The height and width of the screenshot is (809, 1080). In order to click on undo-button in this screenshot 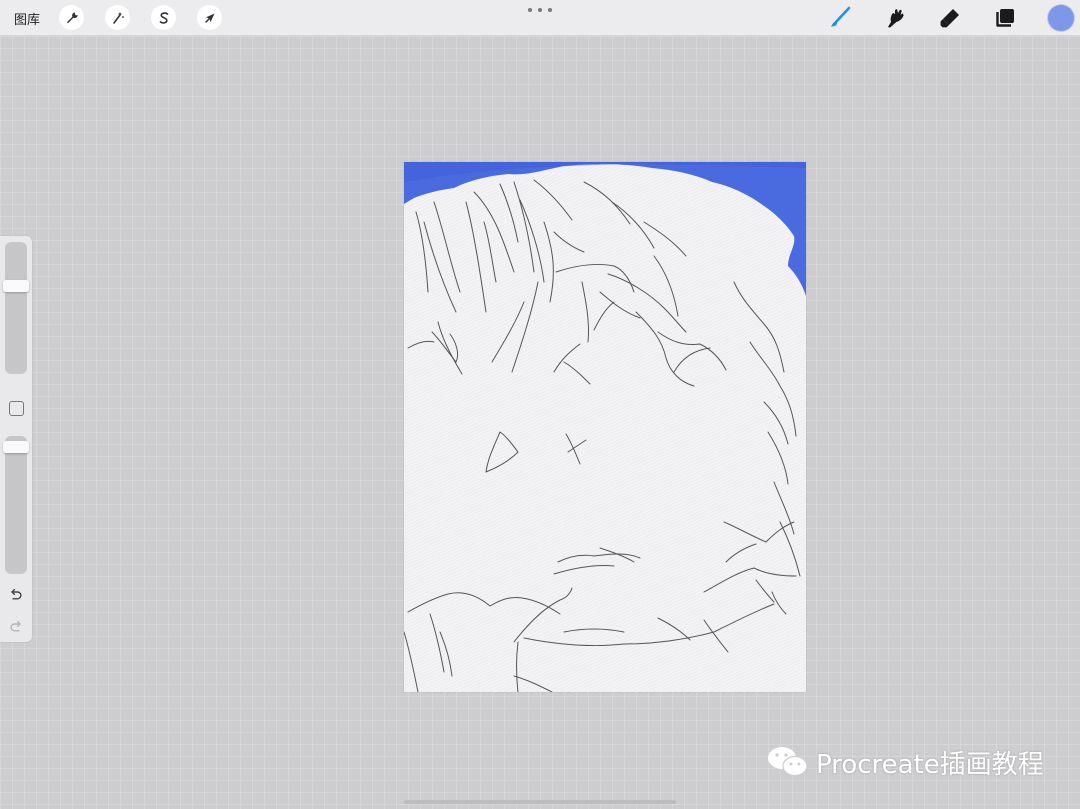, I will do `click(16, 595)`.